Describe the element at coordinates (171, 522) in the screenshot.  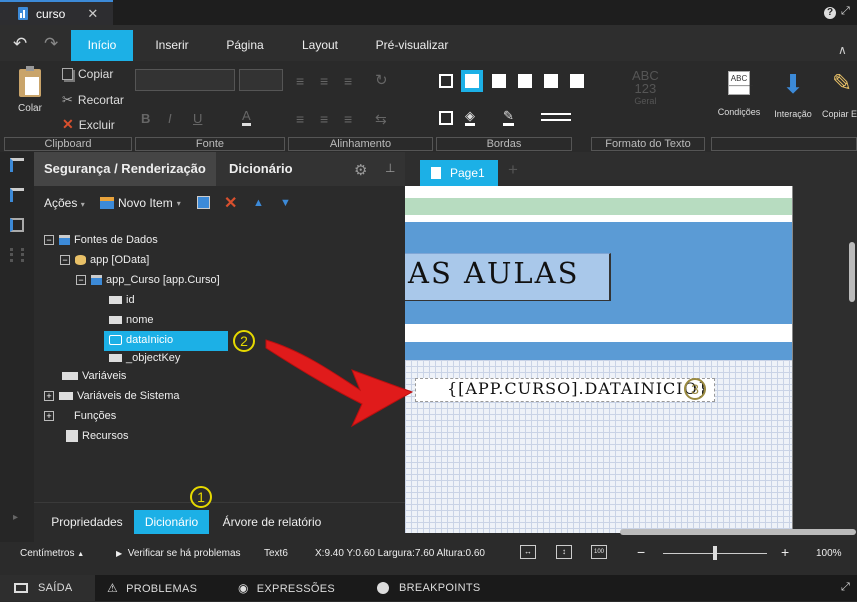
I see `tab-dicionario: Dicionário` at that location.